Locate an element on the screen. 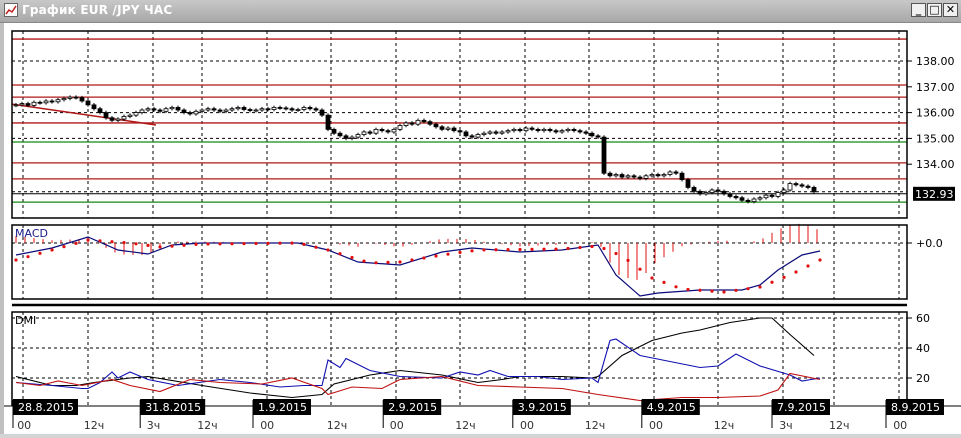 This screenshot has height=438, width=961. date-label: 28.8.2015 is located at coordinates (46, 407).